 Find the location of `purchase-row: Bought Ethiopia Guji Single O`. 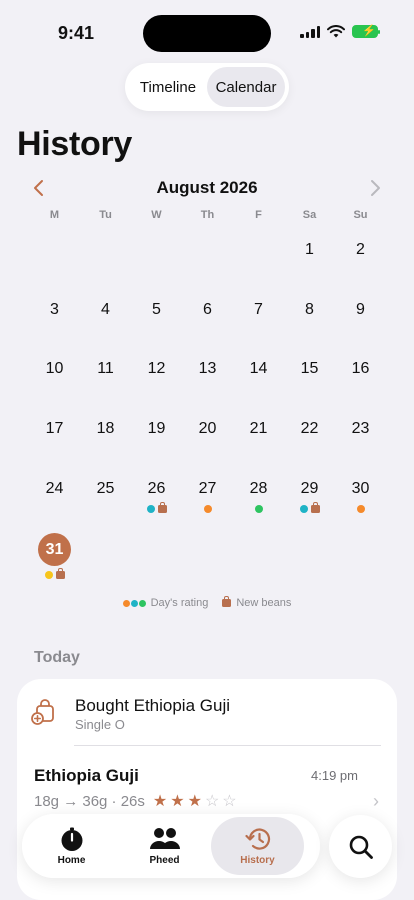

purchase-row: Bought Ethiopia Guji Single O is located at coordinates (207, 712).